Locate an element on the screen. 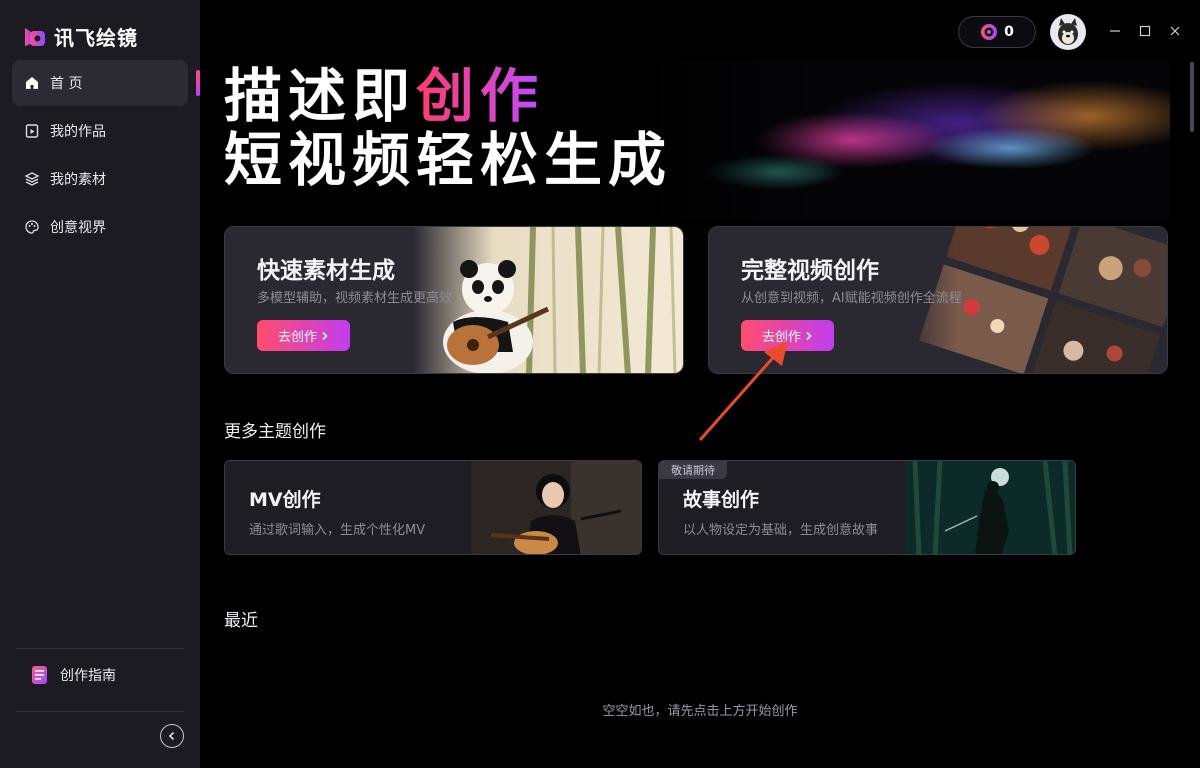 Image resolution: width=1200 pixels, height=768 pixels. quick-asset-card: 快速素材生成 多模型辅助，视频素材生成更高效 去创作 is located at coordinates (454, 300).